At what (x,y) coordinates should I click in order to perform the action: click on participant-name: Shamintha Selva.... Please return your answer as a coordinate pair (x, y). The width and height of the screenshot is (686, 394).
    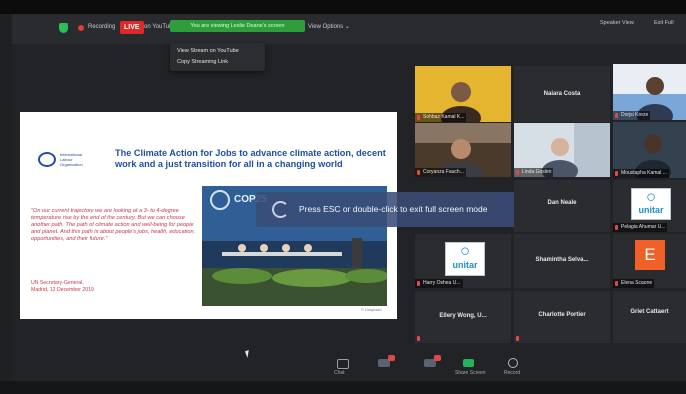
    Looking at the image, I should click on (562, 260).